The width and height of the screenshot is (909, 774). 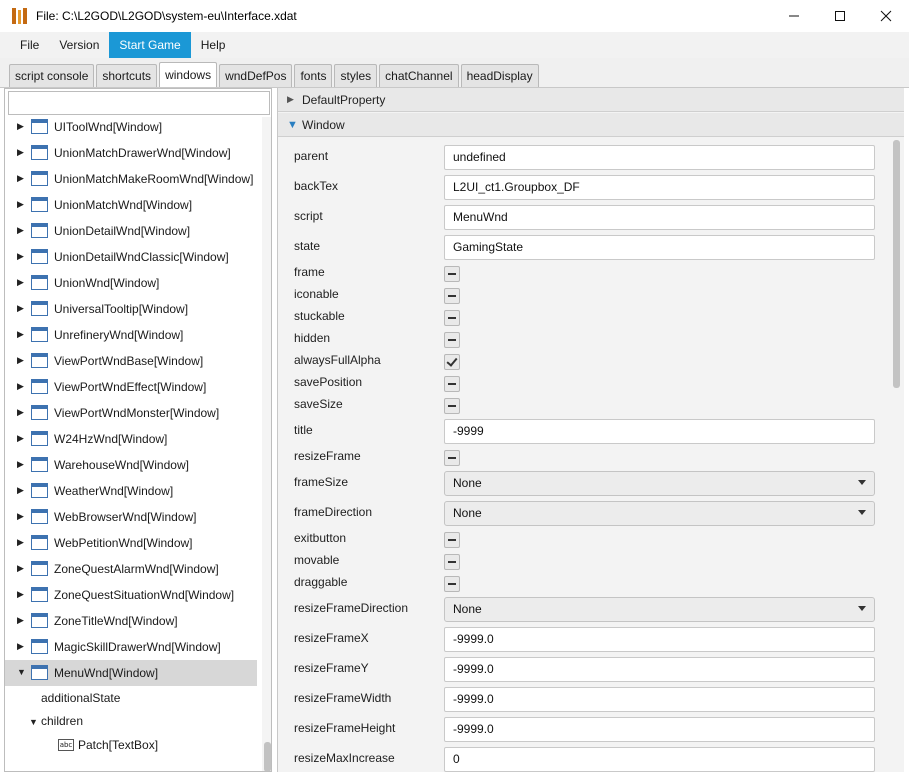 What do you see at coordinates (139, 103) in the screenshot?
I see `tree-search-input` at bounding box center [139, 103].